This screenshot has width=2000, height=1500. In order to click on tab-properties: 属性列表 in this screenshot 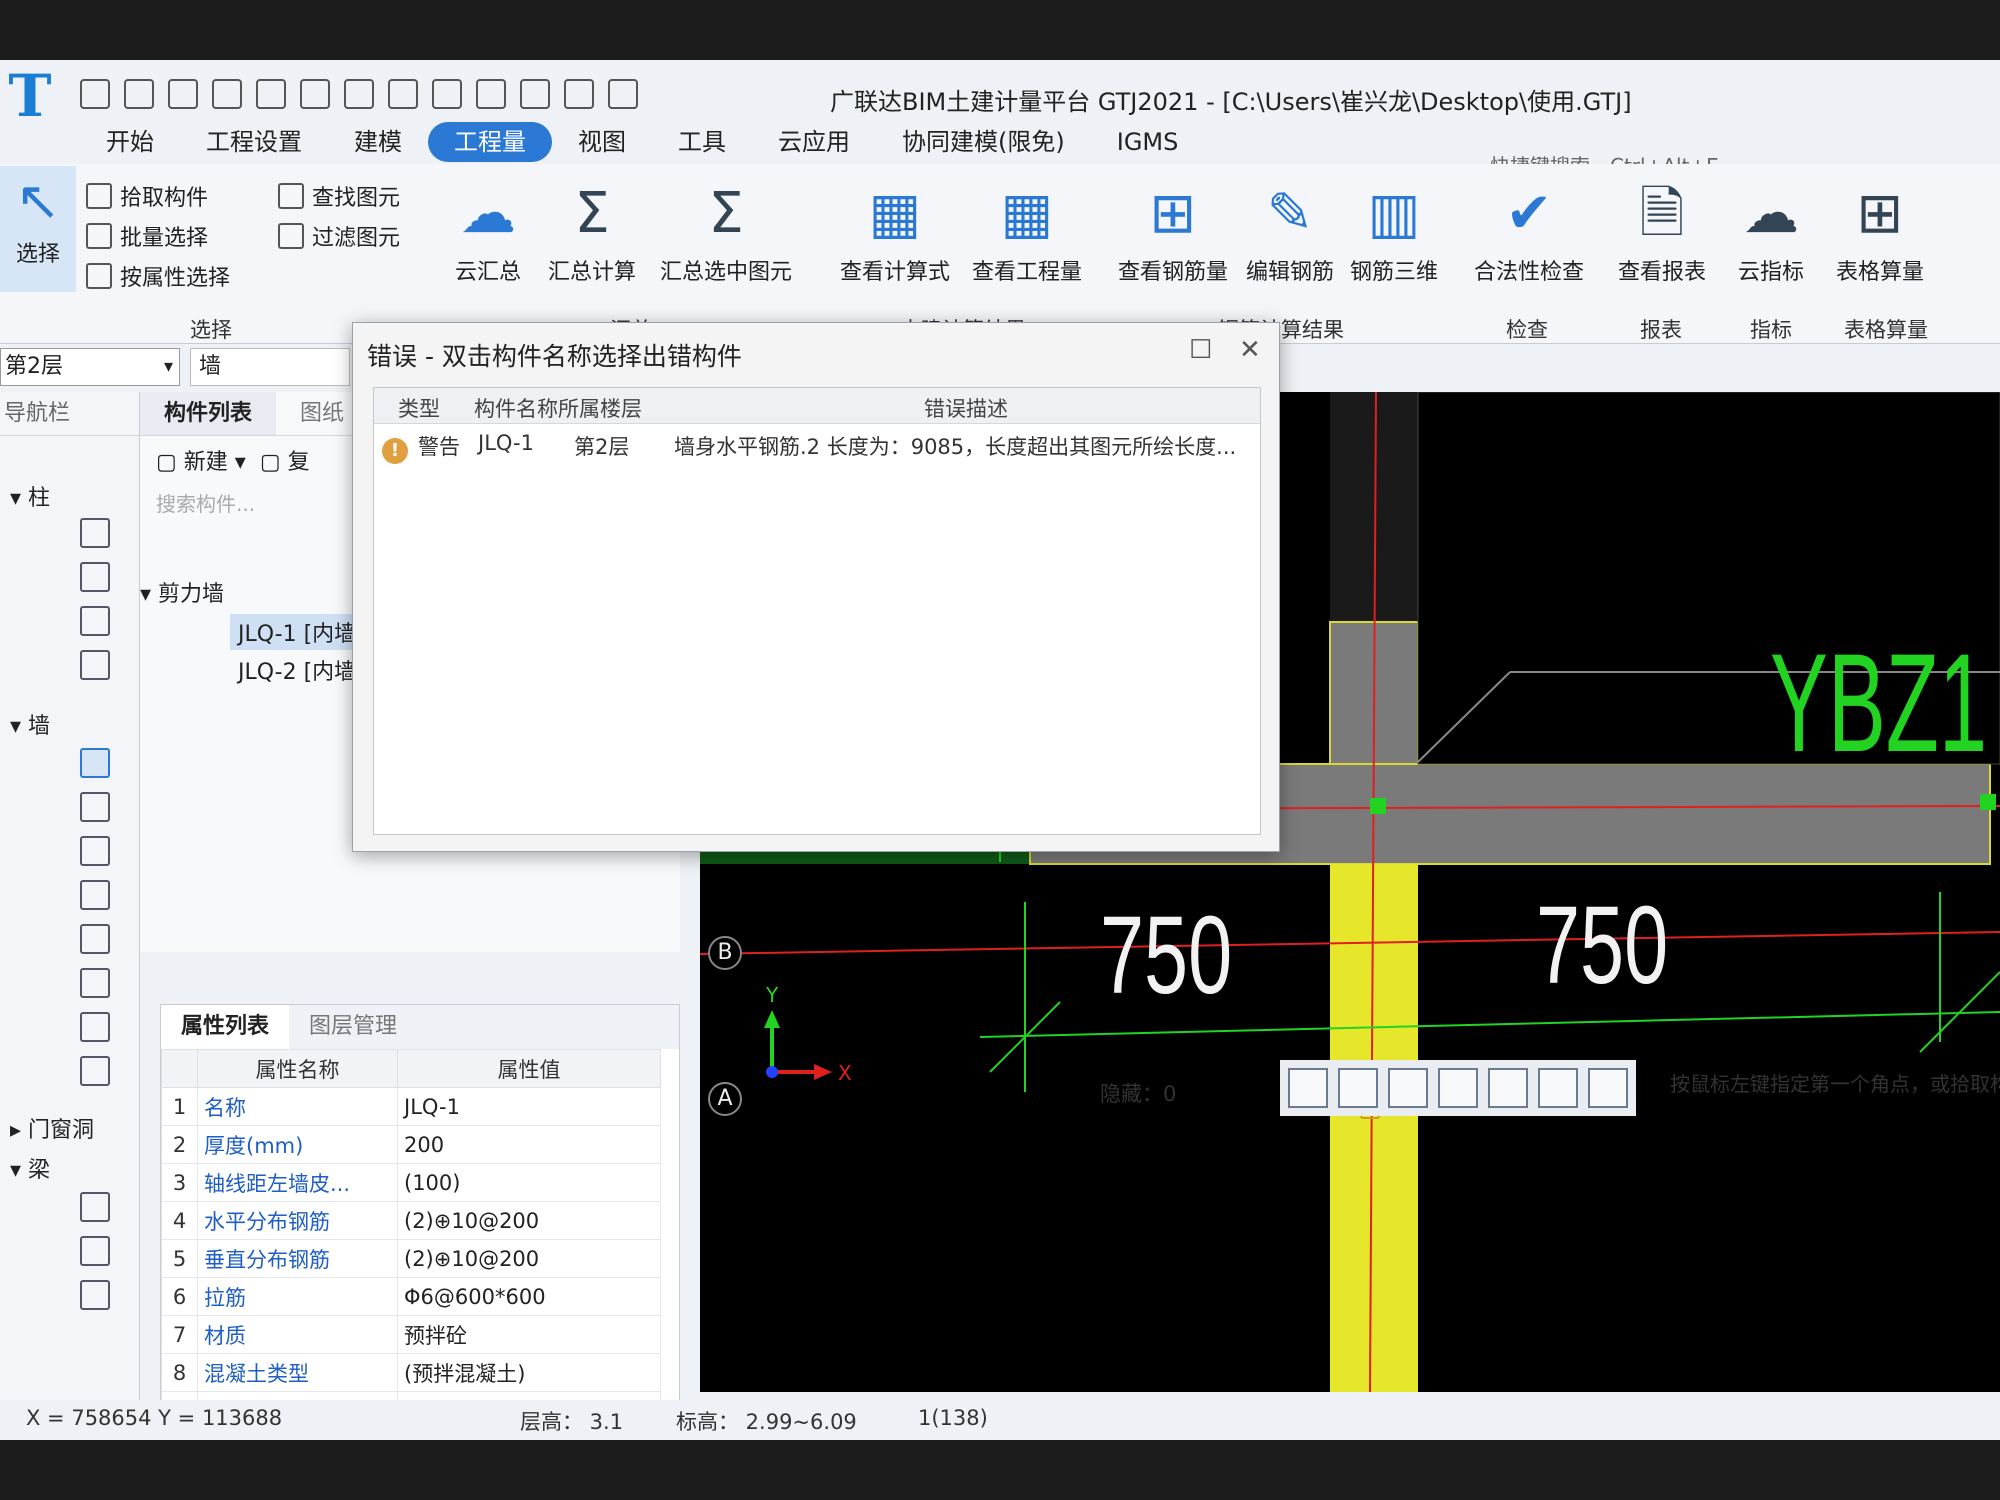, I will do `click(225, 1027)`.